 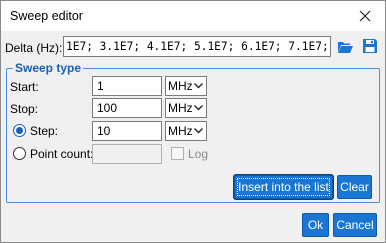 I want to click on stop-field: 100, so click(x=127, y=108).